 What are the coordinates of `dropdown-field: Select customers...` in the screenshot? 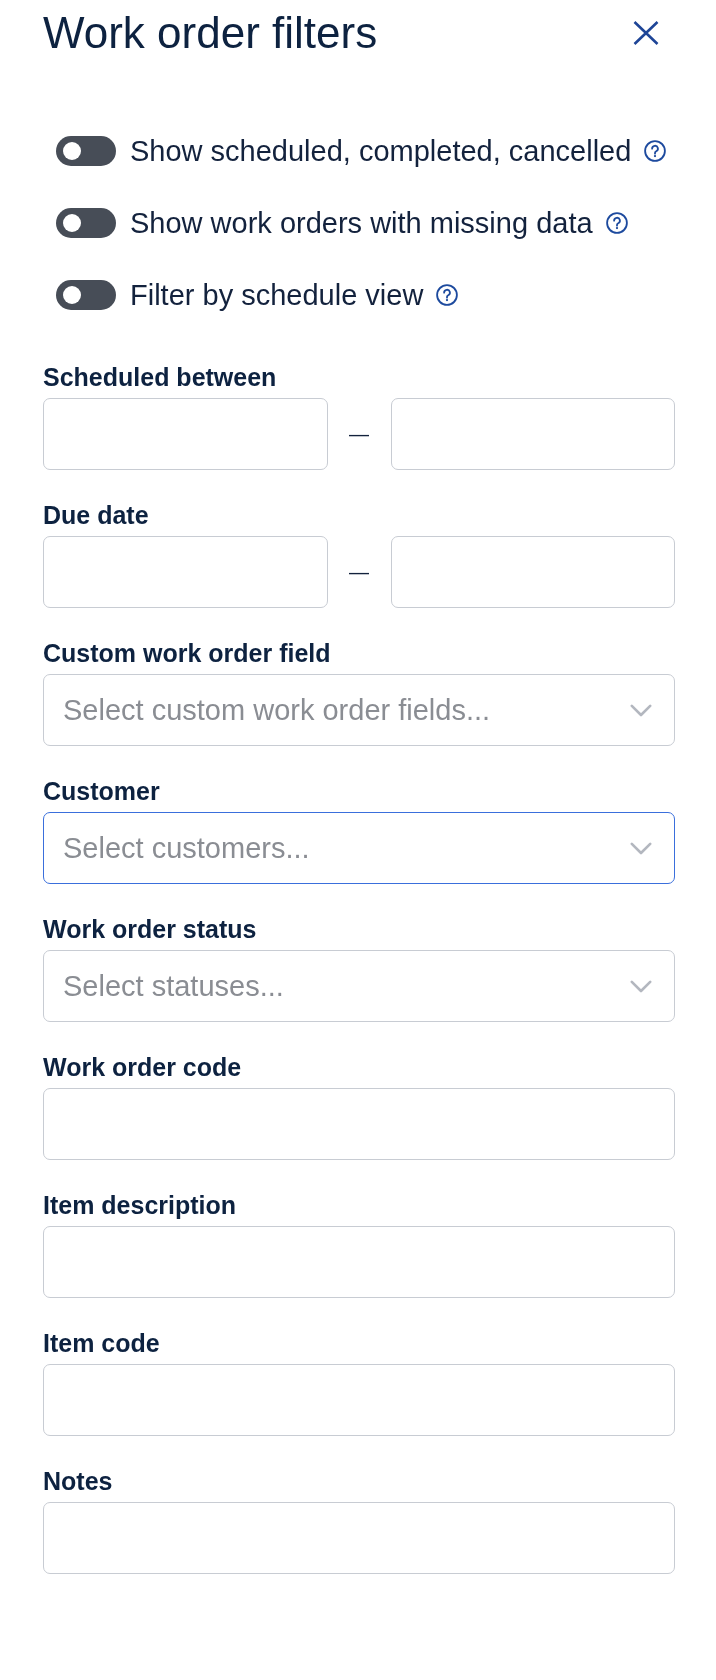 It's located at (359, 848).